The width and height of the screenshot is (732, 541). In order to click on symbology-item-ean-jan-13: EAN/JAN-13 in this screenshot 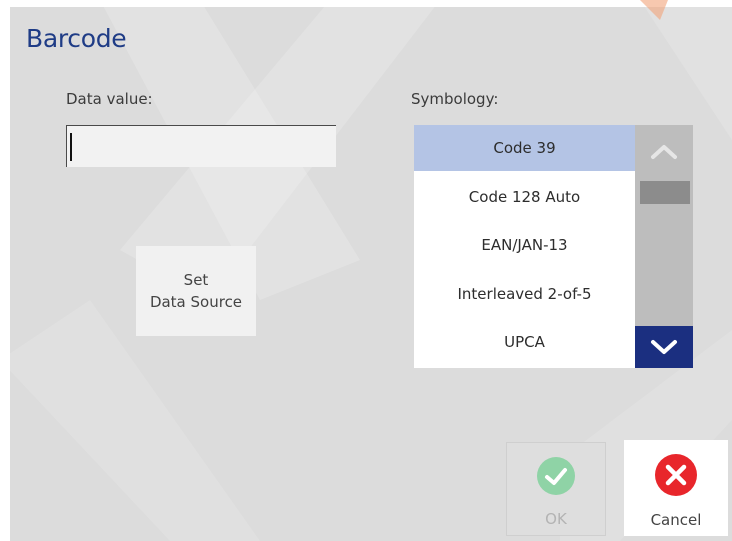, I will do `click(524, 245)`.